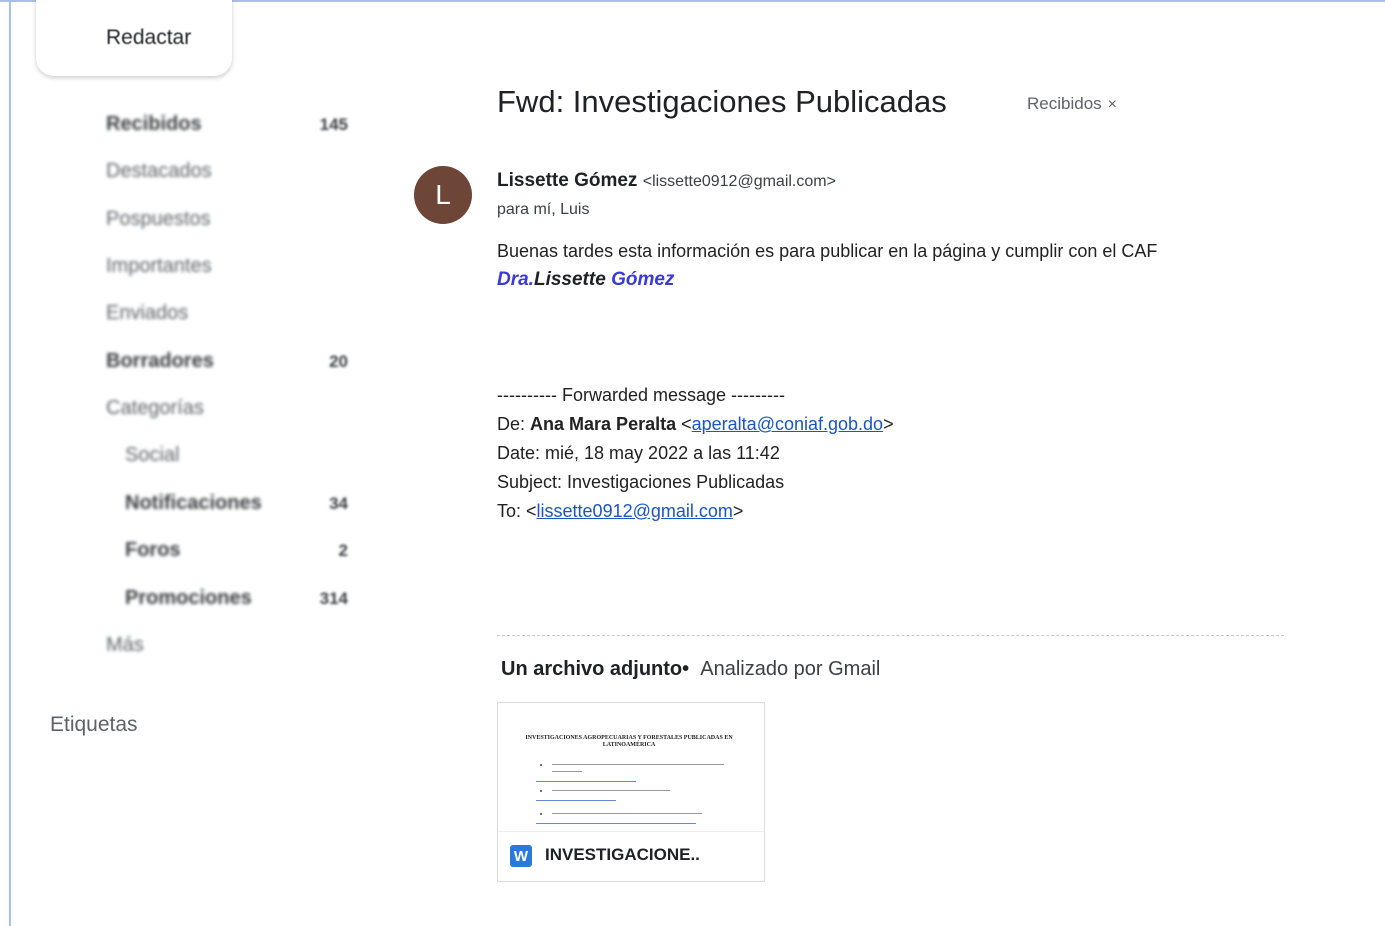 Image resolution: width=1385 pixels, height=926 pixels. I want to click on forwarded-separator: ---------- Forwarded message ---------, so click(641, 395).